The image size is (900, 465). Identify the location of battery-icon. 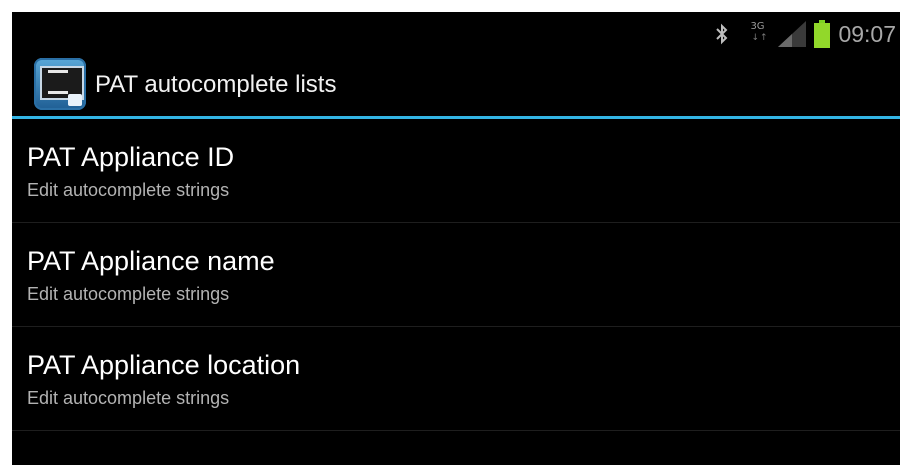
(822, 34).